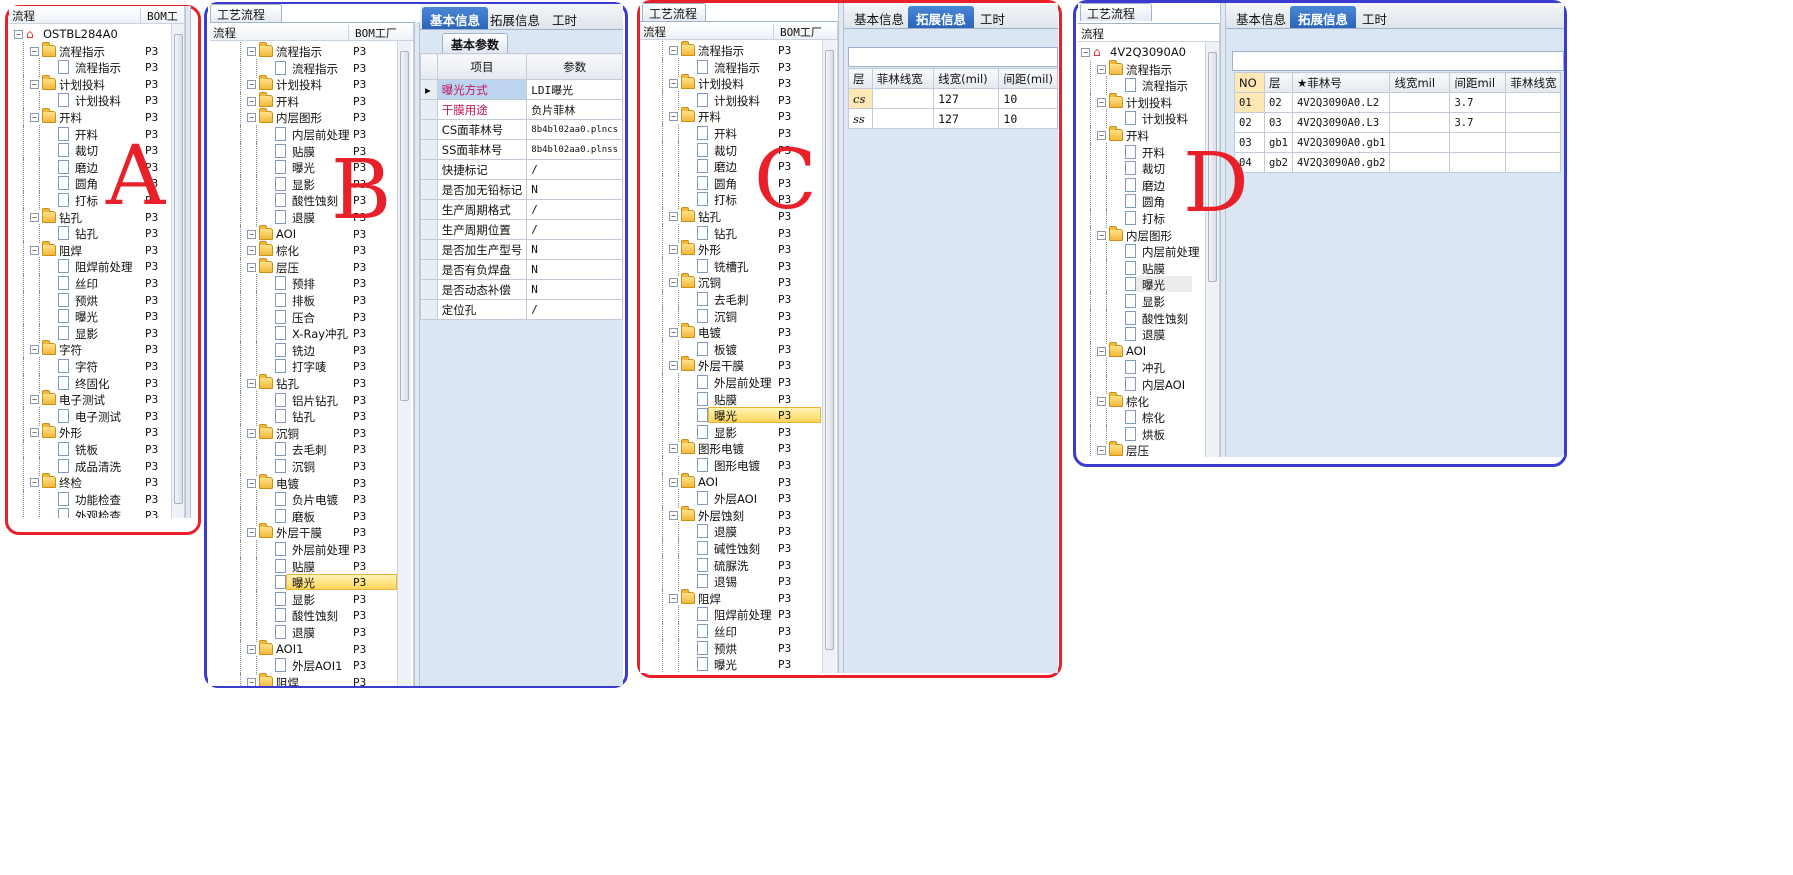 The height and width of the screenshot is (875, 1793). What do you see at coordinates (1341, 82) in the screenshot?
I see `column-header: ★菲林号` at bounding box center [1341, 82].